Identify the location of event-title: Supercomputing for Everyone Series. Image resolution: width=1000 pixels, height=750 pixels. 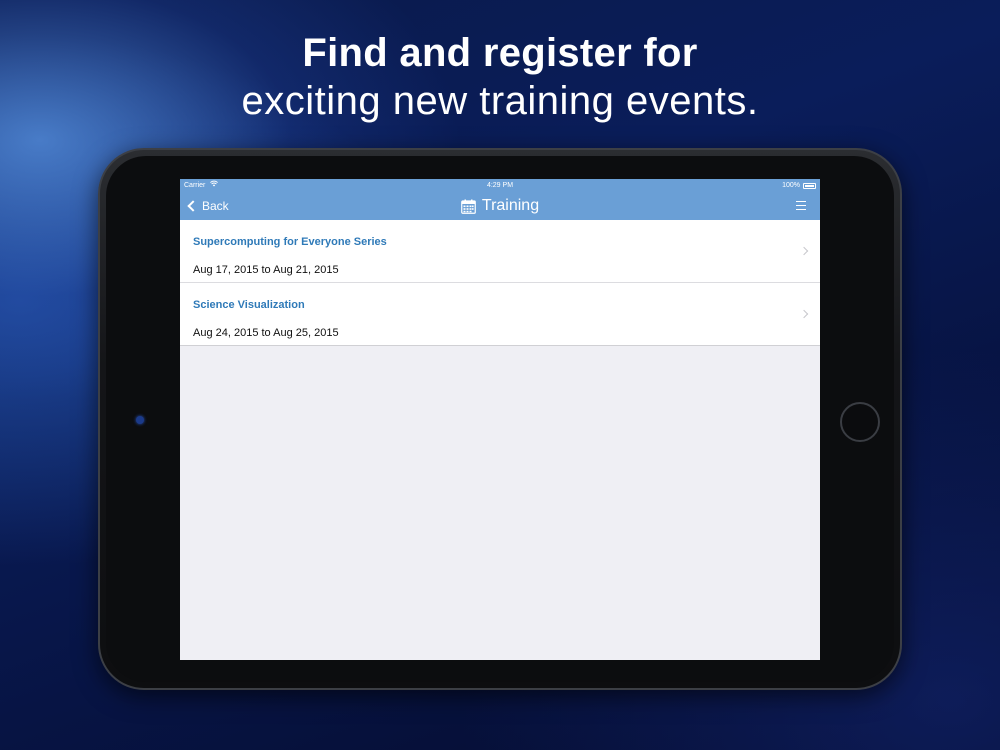
(290, 242).